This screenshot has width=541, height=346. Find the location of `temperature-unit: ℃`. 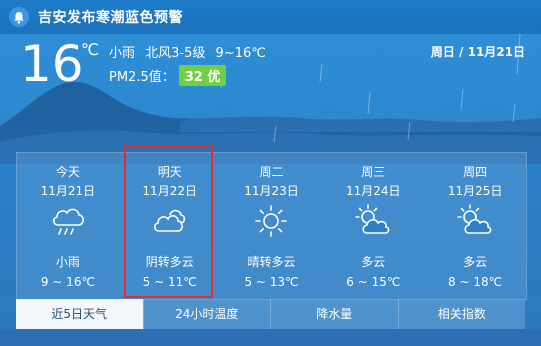

temperature-unit: ℃ is located at coordinates (90, 49).